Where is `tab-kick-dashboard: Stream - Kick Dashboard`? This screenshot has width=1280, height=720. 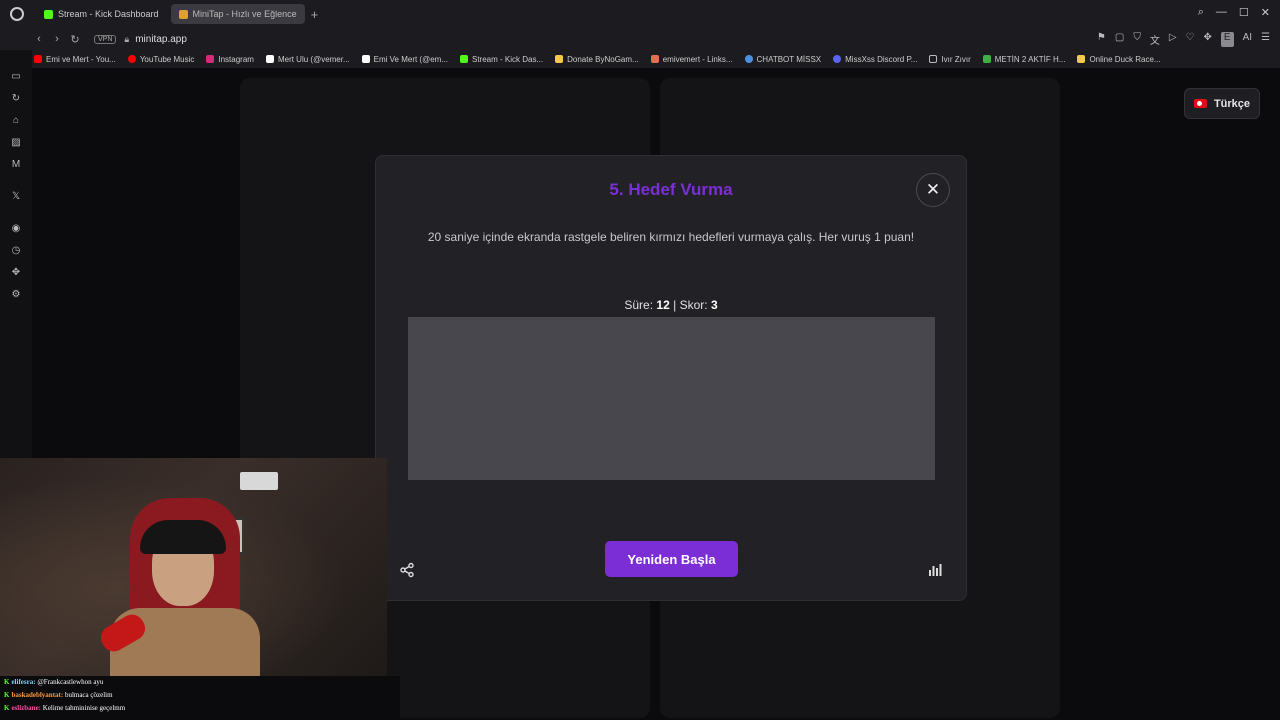 tab-kick-dashboard: Stream - Kick Dashboard is located at coordinates (101, 14).